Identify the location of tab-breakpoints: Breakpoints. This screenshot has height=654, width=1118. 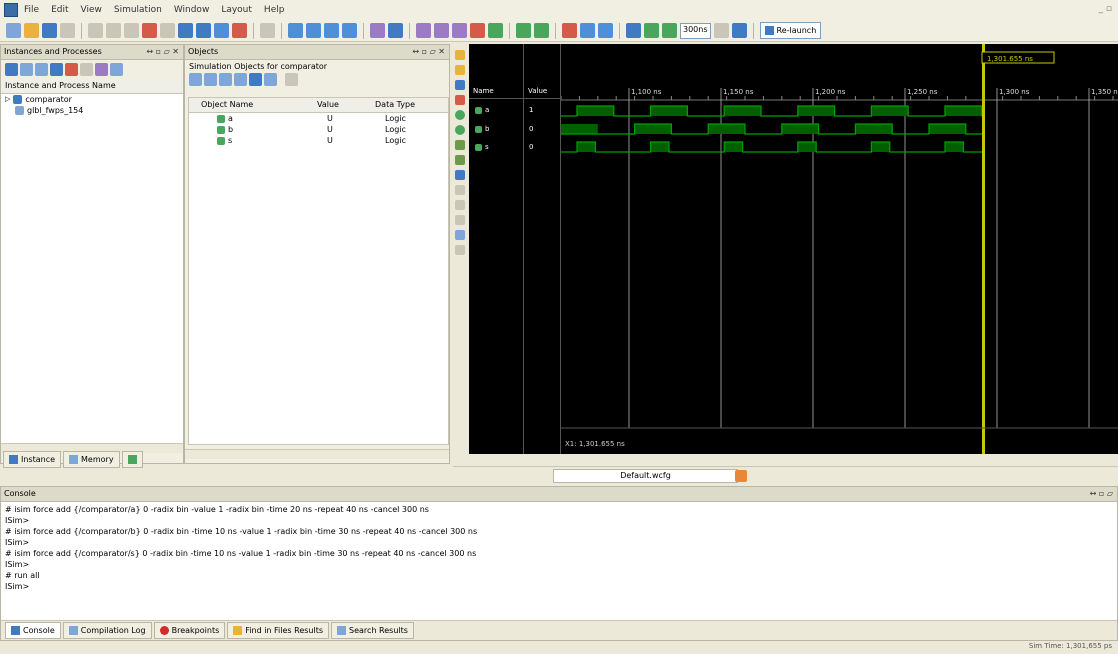
(189, 630).